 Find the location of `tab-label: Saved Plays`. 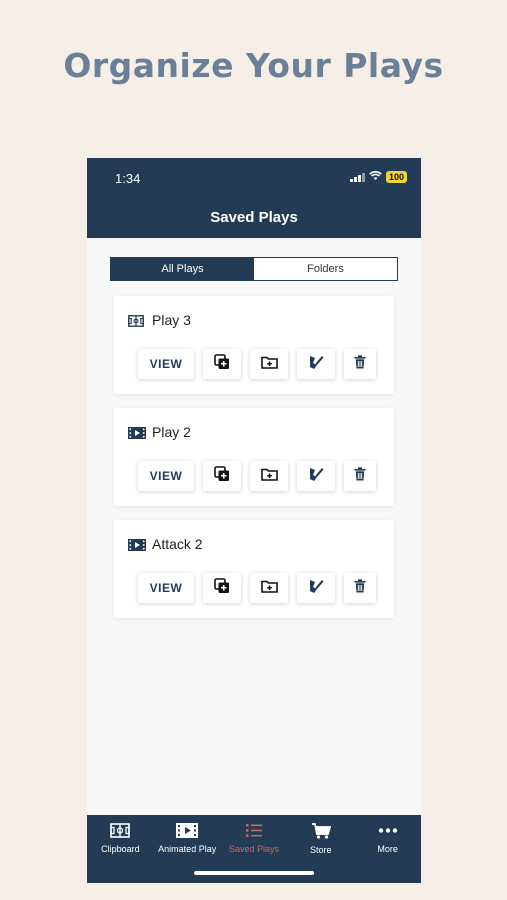

tab-label: Saved Plays is located at coordinates (253, 849).